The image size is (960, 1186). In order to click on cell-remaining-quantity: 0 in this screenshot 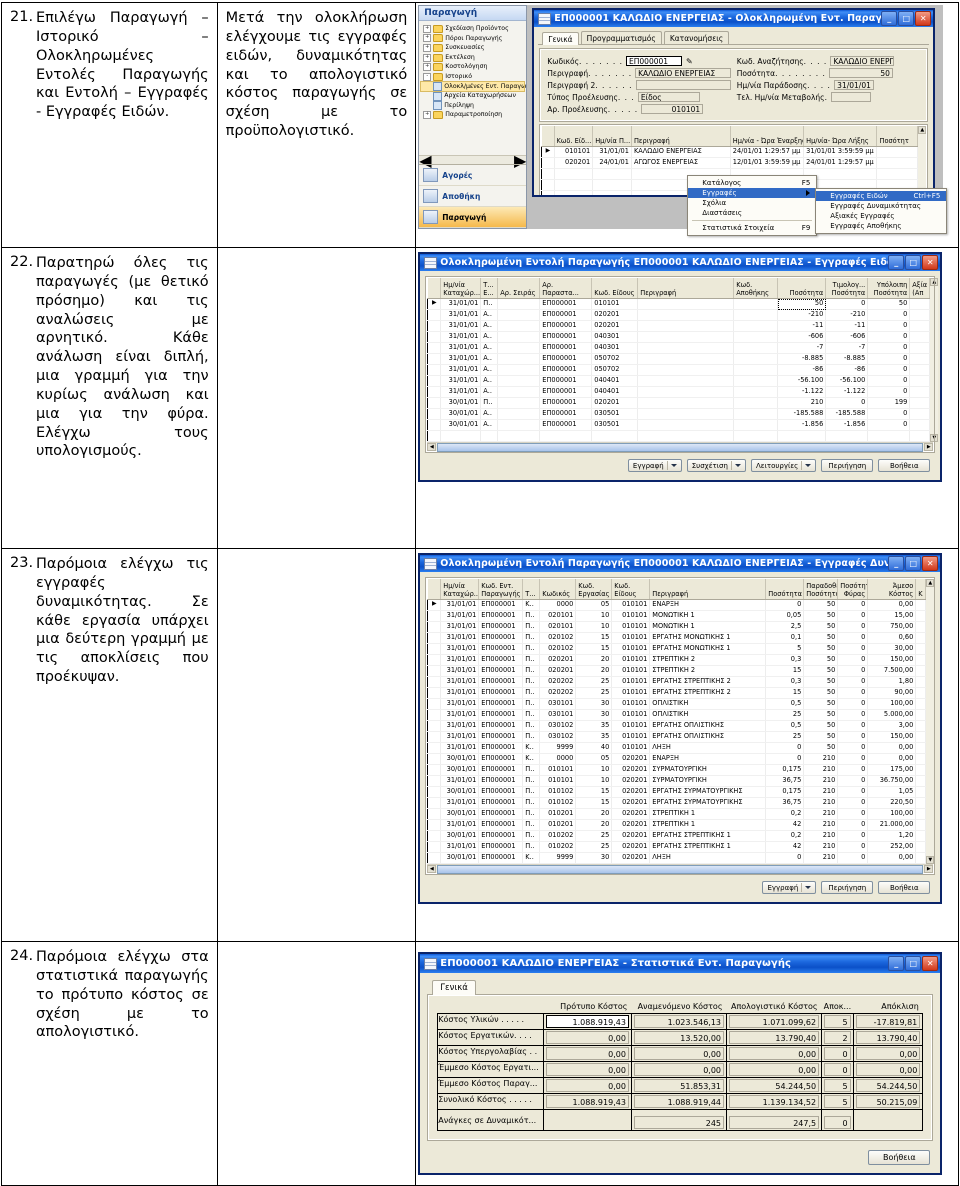, I will do `click(889, 337)`.